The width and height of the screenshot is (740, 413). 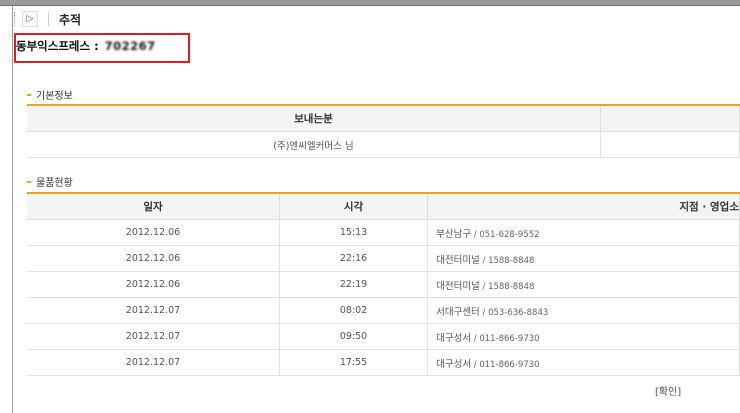 What do you see at coordinates (314, 118) in the screenshot?
I see `sender-header-cell: 보내는분` at bounding box center [314, 118].